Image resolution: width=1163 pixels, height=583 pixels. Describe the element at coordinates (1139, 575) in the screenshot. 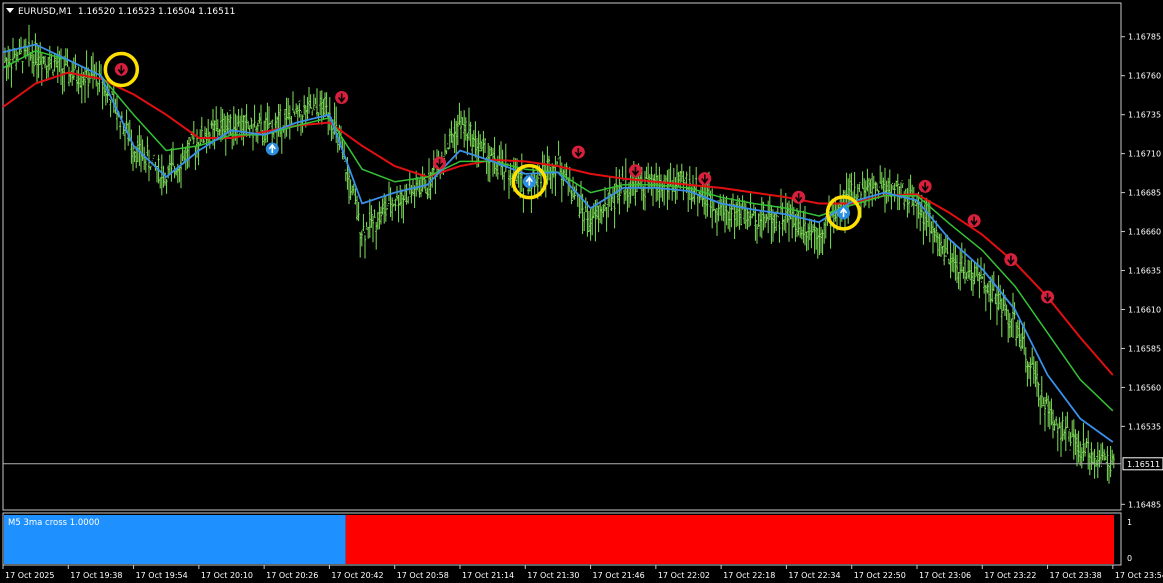

I see `time-tick-label: 17 Oct 23:54` at that location.